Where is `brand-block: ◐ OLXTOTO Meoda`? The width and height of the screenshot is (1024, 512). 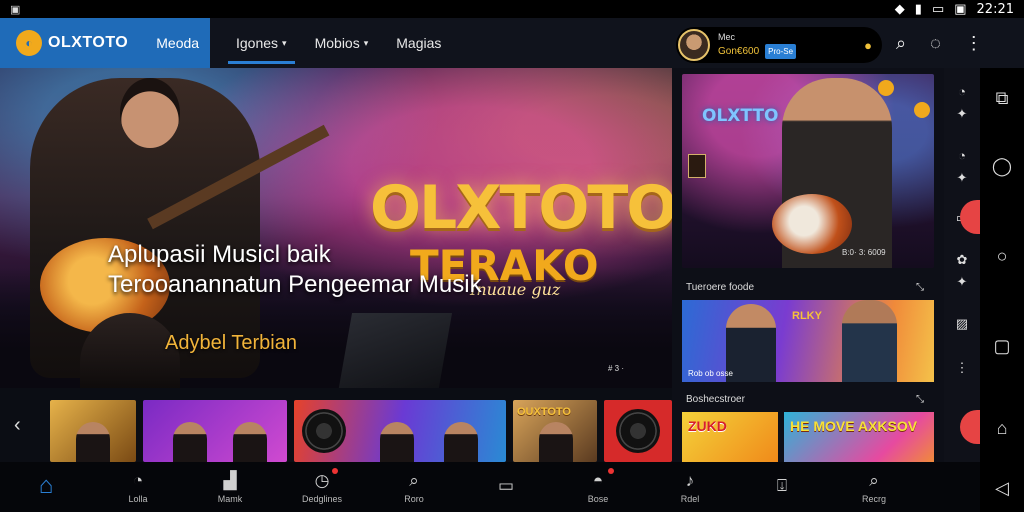 brand-block: ◐ OLXTOTO Meoda is located at coordinates (105, 43).